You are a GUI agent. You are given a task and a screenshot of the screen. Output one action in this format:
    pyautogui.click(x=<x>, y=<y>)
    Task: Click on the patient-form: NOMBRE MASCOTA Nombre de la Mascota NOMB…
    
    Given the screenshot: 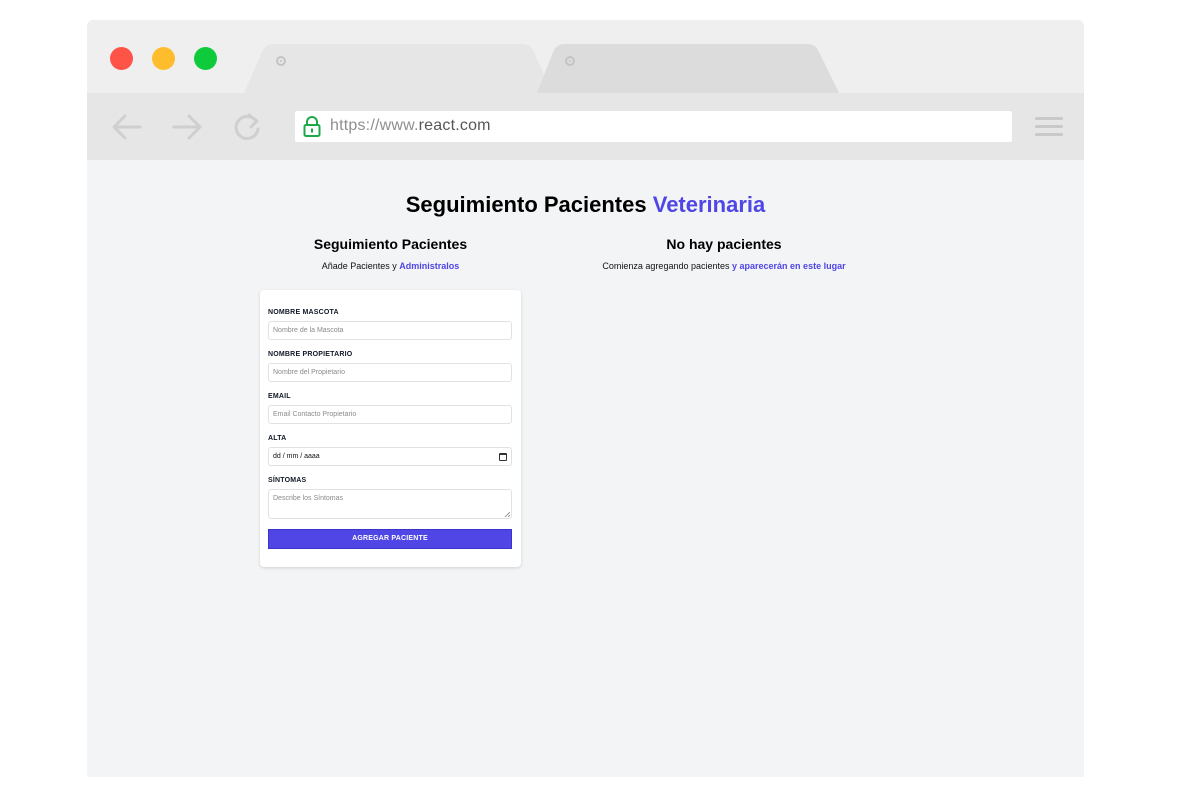 What is the action you would take?
    pyautogui.click(x=390, y=428)
    